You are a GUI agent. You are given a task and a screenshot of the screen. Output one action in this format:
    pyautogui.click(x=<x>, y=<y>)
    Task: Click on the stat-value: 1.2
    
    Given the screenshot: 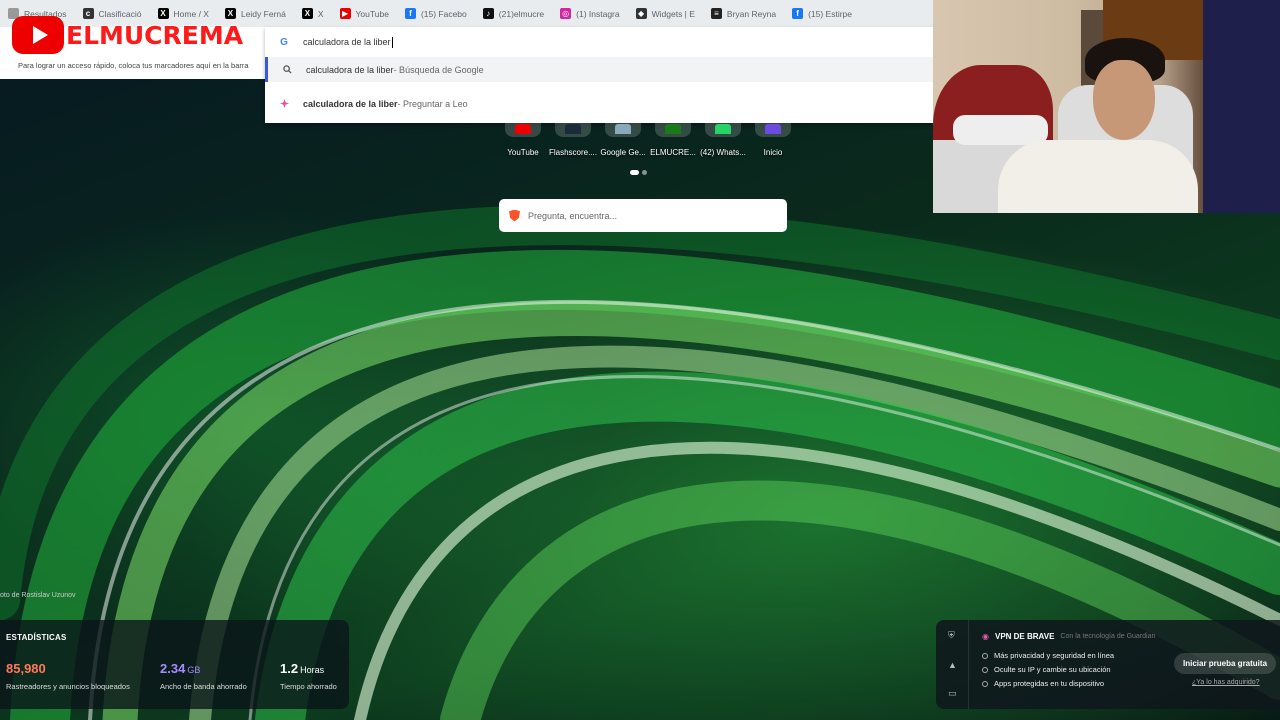 What is the action you would take?
    pyautogui.click(x=289, y=668)
    